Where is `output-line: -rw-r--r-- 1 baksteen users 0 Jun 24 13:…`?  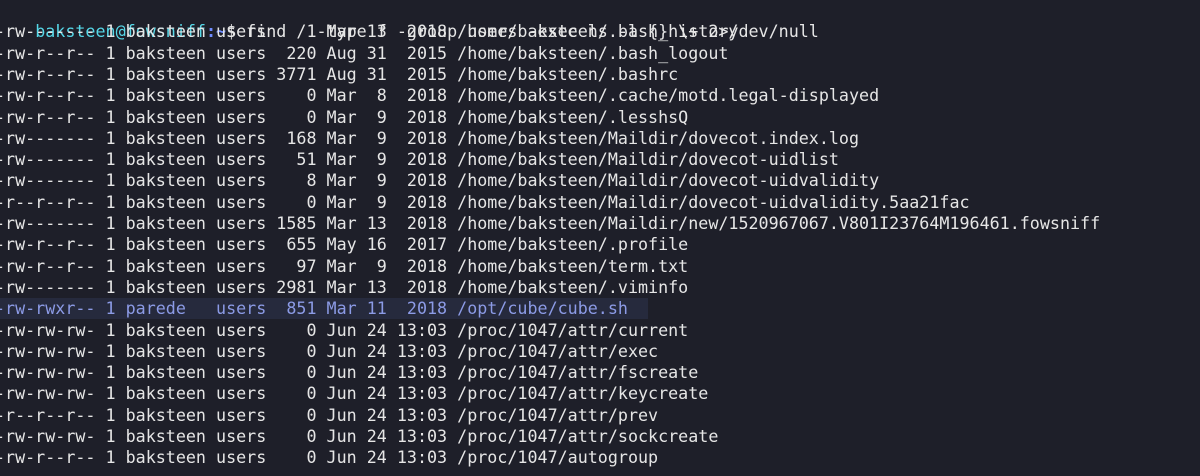 output-line: -rw-r--r-- 1 baksteen users 0 Jun 24 13:… is located at coordinates (329, 457).